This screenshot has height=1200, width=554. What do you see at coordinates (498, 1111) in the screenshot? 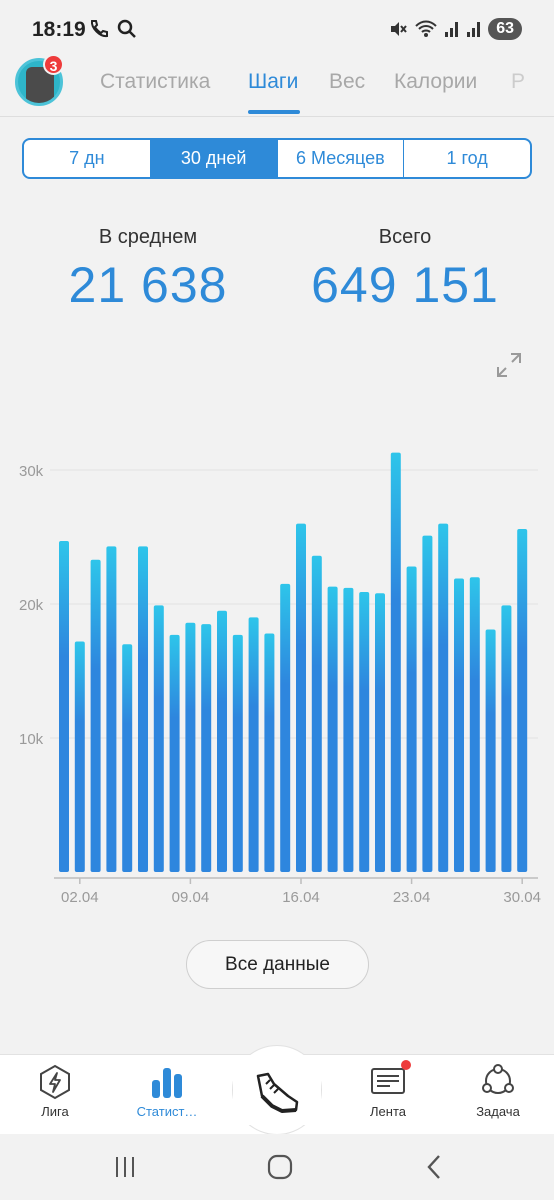
I see `nav-label-tasks: Задача` at bounding box center [498, 1111].